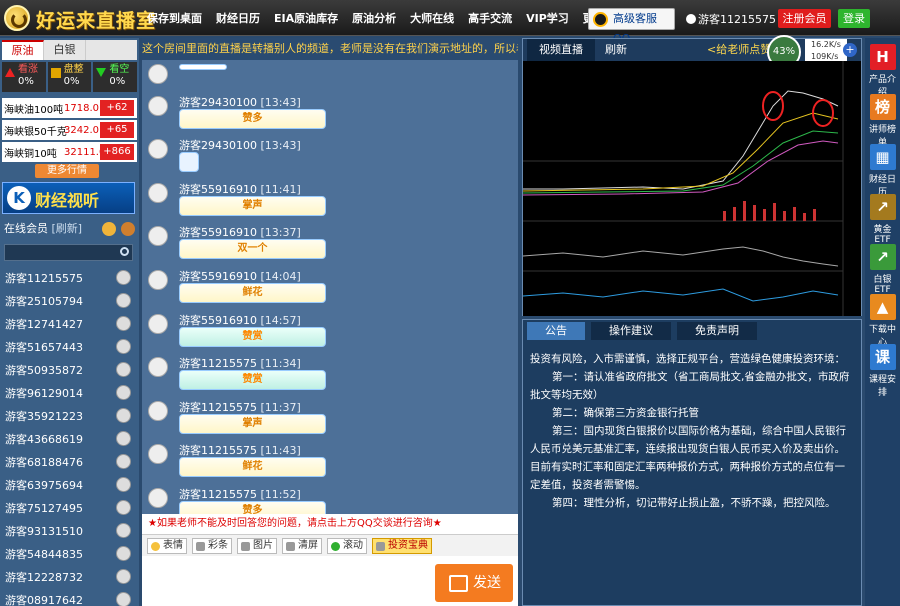 Image resolution: width=900 pixels, height=606 pixels. I want to click on member-row: 游客54844835, so click(69, 553).